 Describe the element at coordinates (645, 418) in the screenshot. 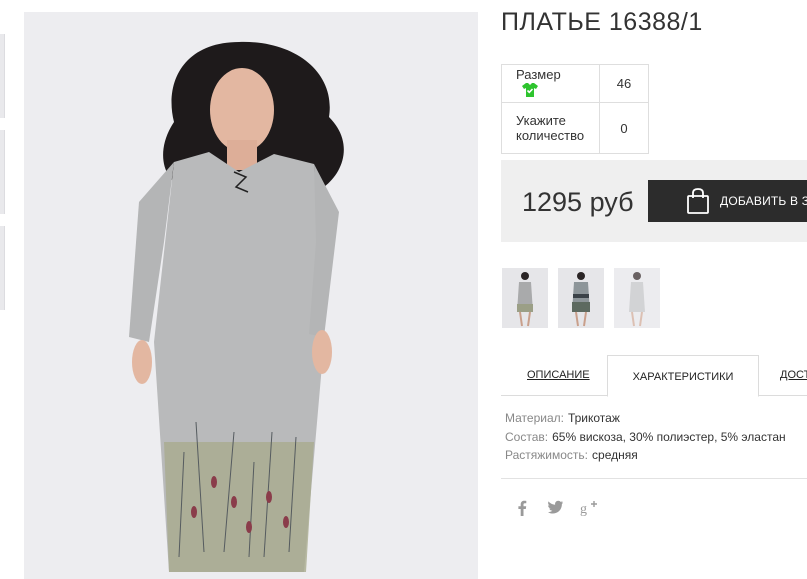

I see `characteristic-row: Материал: Трикотаж` at that location.